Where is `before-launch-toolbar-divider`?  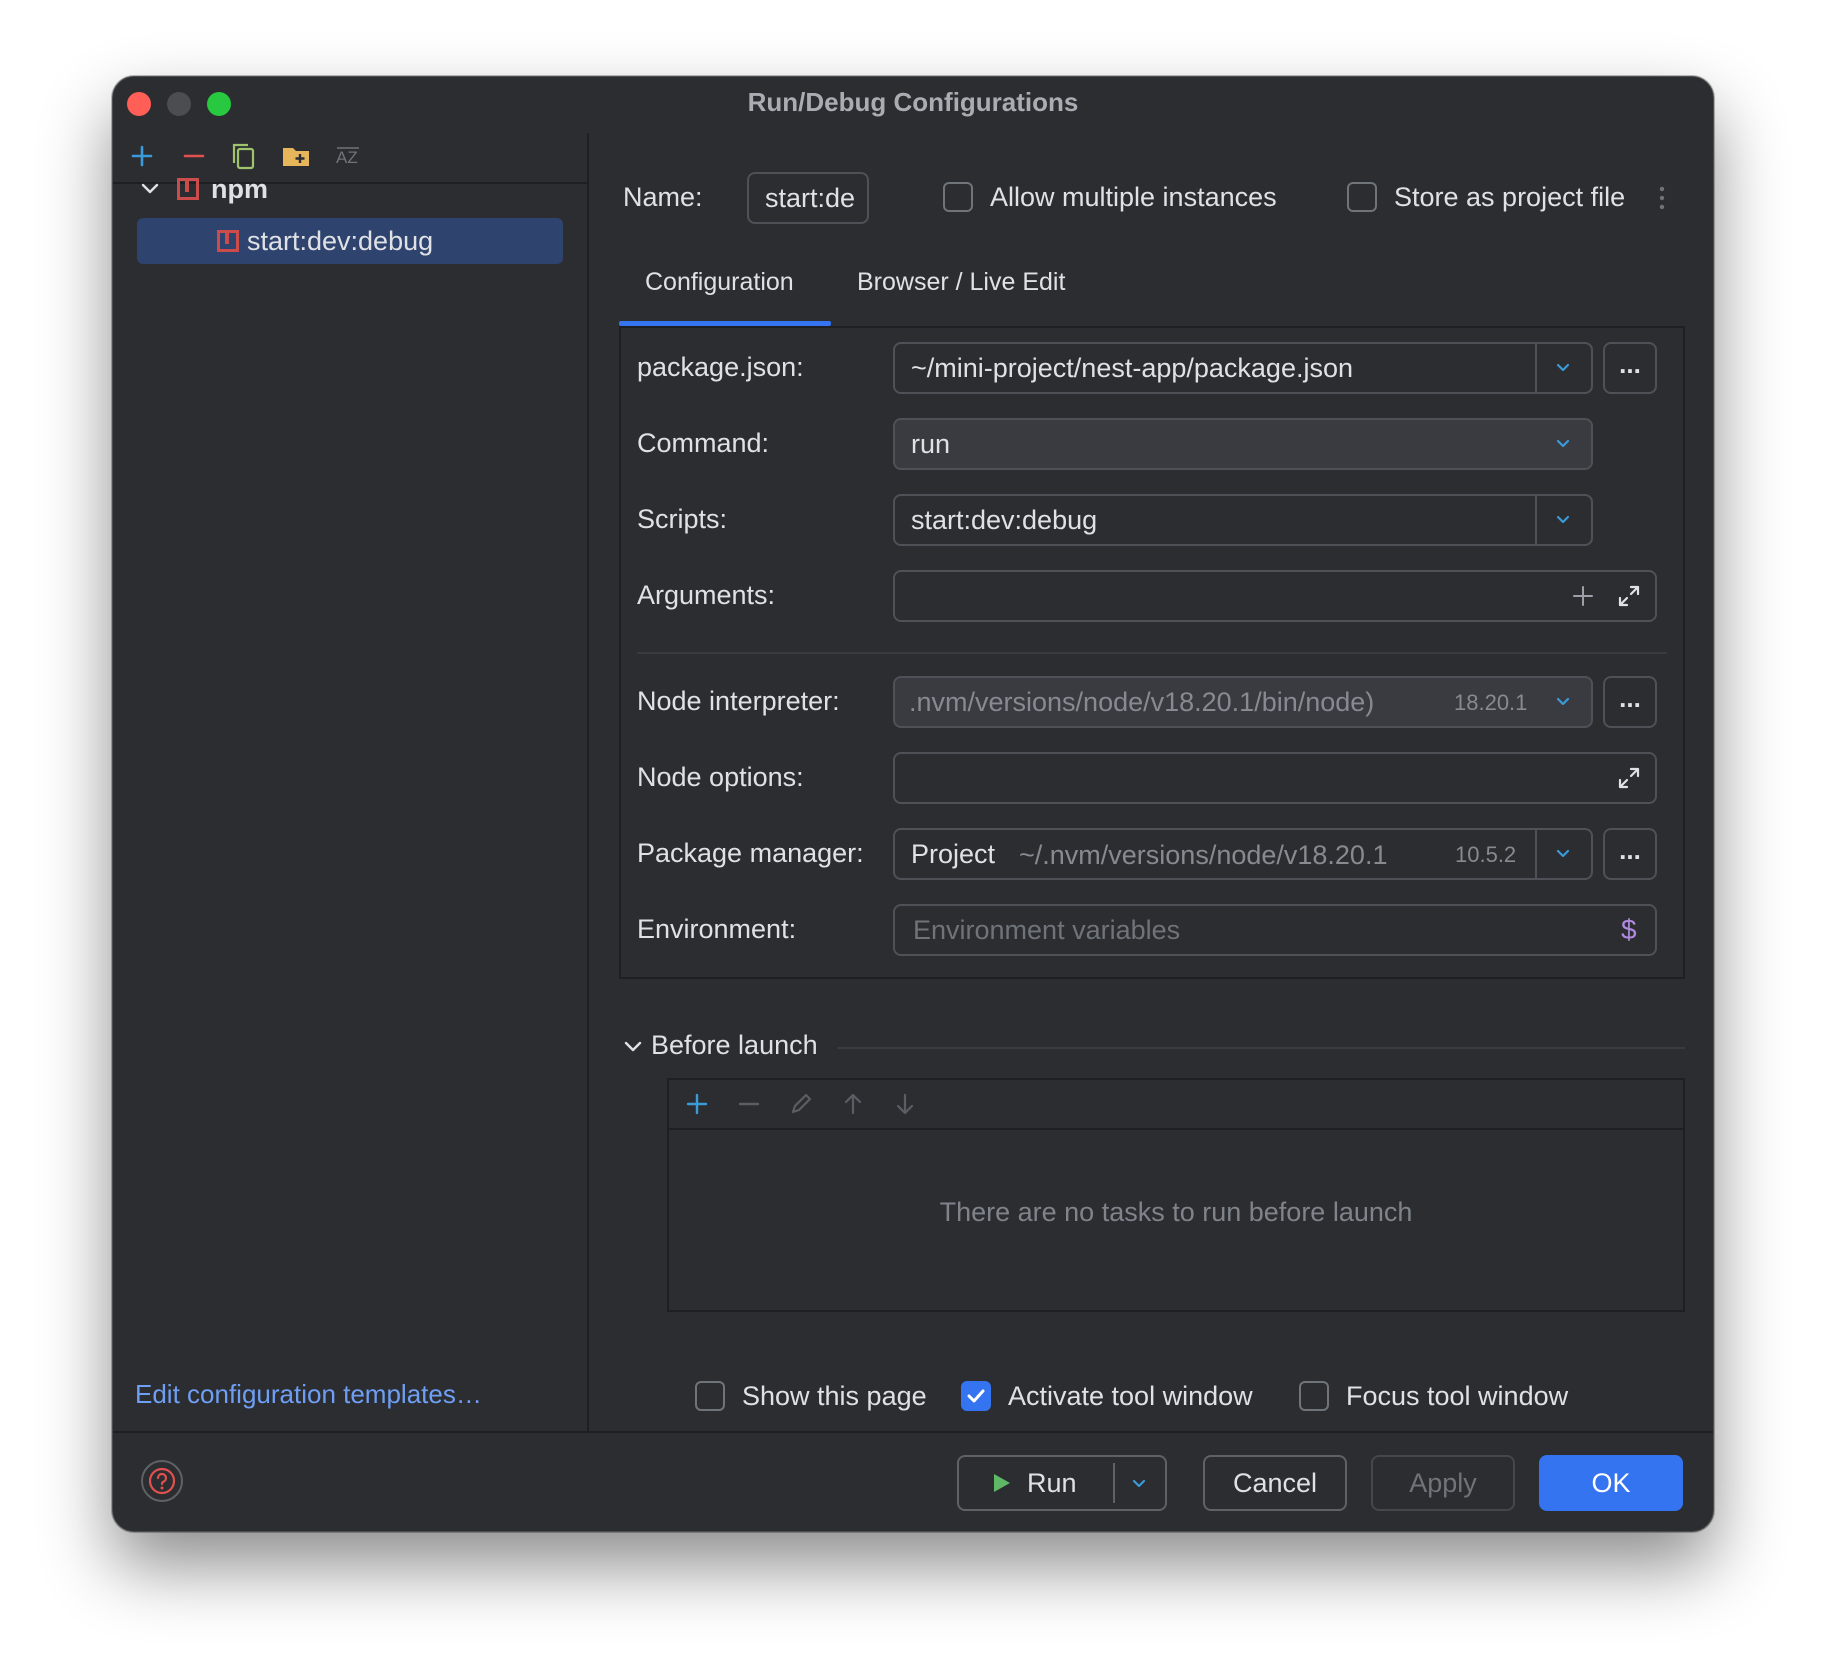 before-launch-toolbar-divider is located at coordinates (1176, 1129).